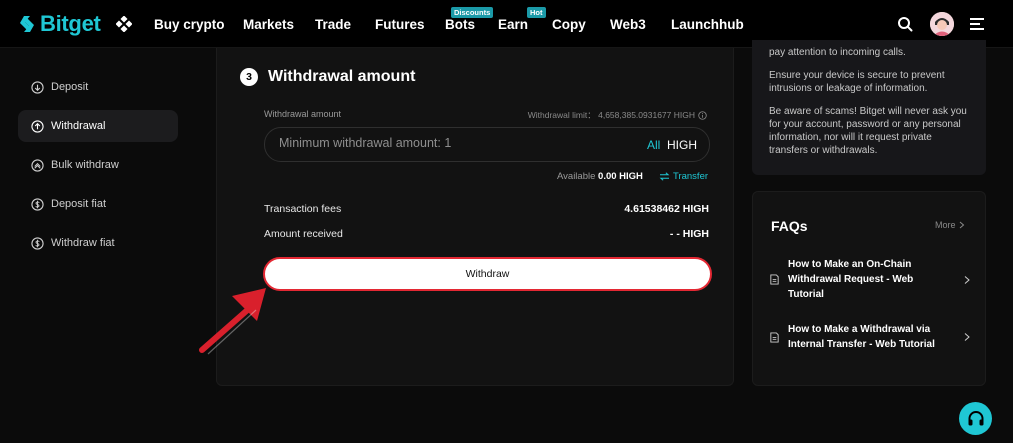  Describe the element at coordinates (124, 24) in the screenshot. I see `apps-icon` at that location.